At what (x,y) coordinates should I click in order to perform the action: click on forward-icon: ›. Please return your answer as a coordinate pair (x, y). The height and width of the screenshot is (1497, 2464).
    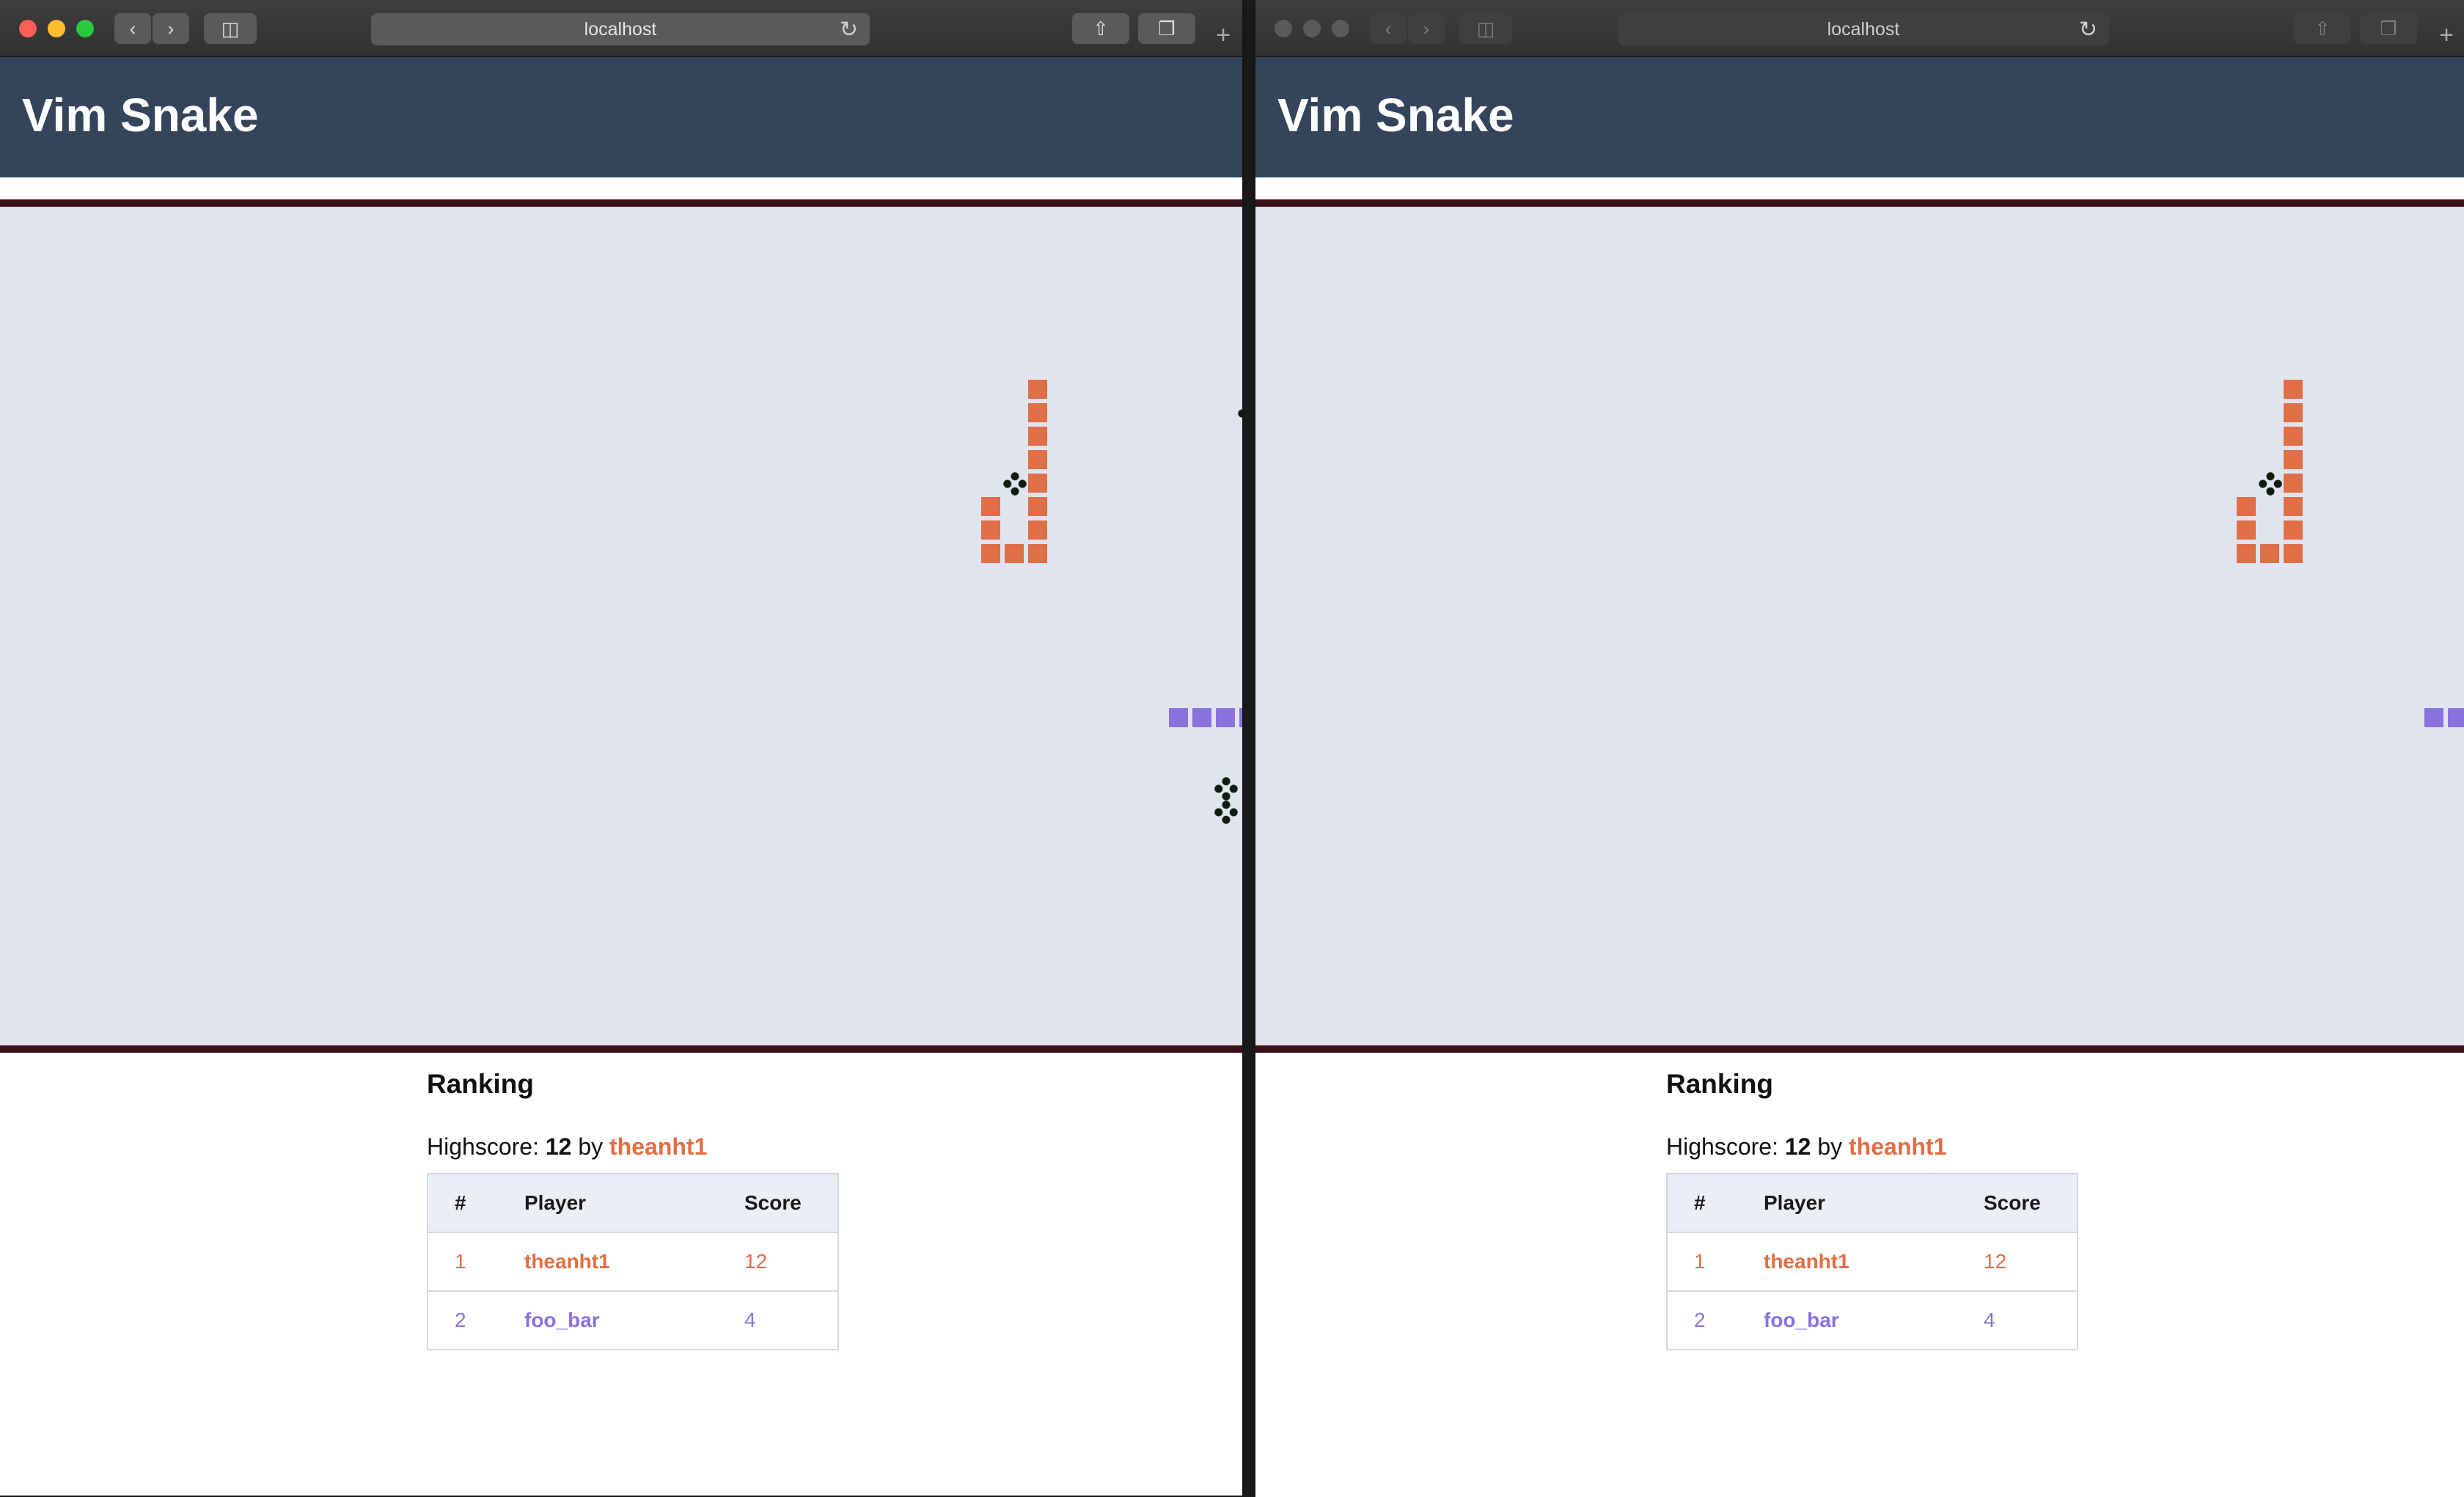
    Looking at the image, I should click on (171, 28).